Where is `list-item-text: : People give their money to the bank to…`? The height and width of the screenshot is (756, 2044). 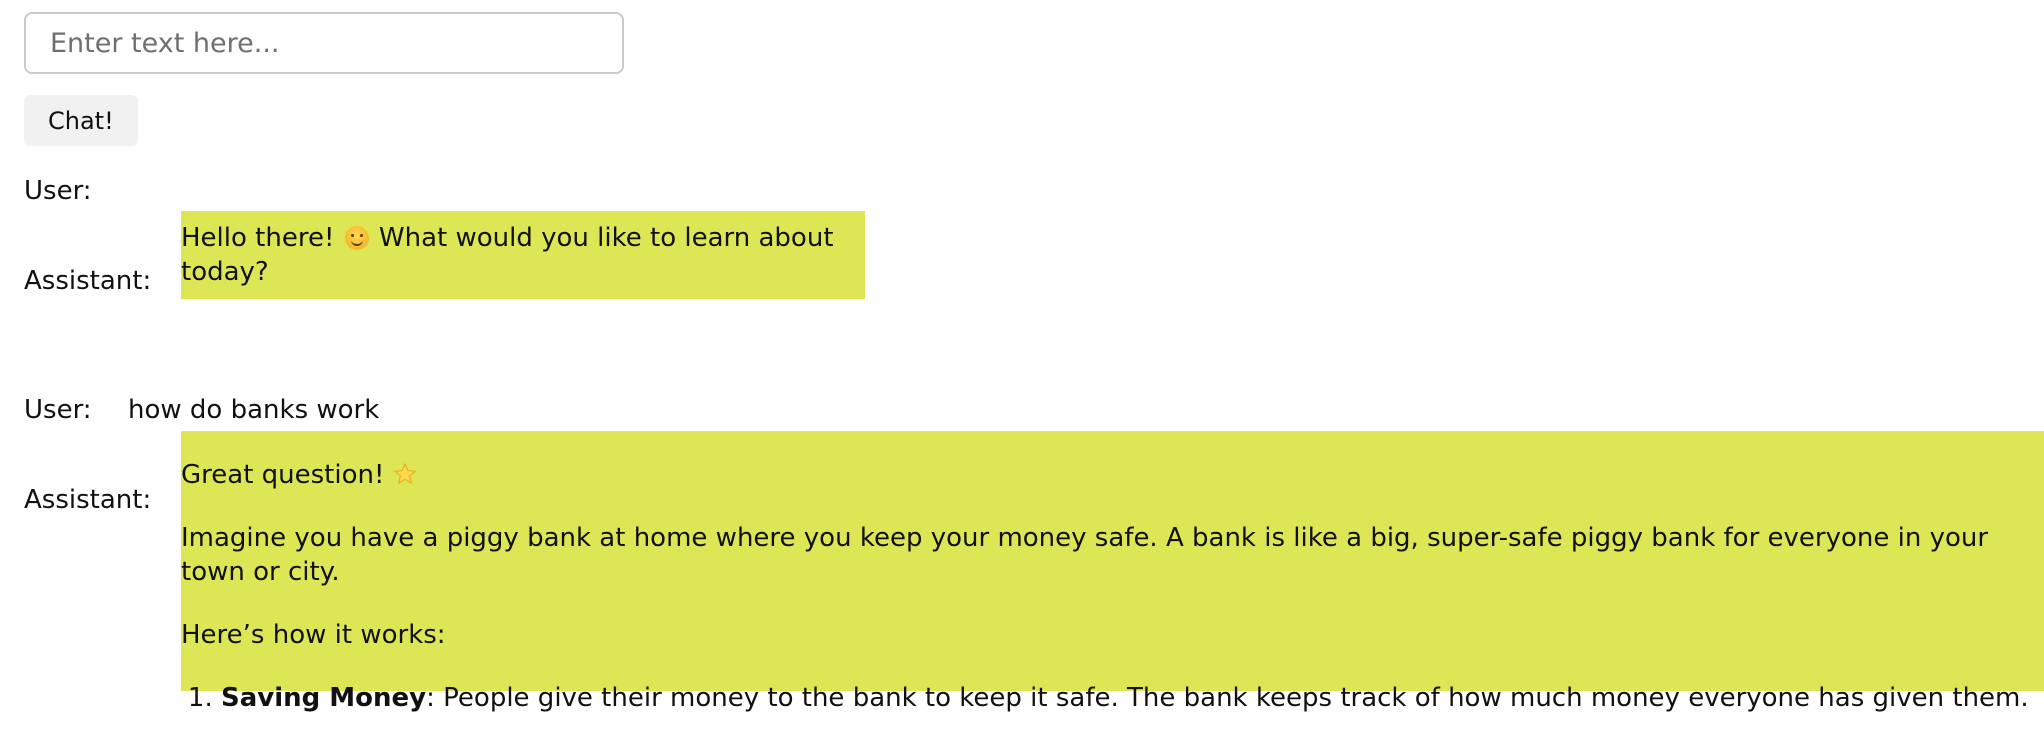
list-item-text: : People give their money to the bank to… is located at coordinates (1227, 698).